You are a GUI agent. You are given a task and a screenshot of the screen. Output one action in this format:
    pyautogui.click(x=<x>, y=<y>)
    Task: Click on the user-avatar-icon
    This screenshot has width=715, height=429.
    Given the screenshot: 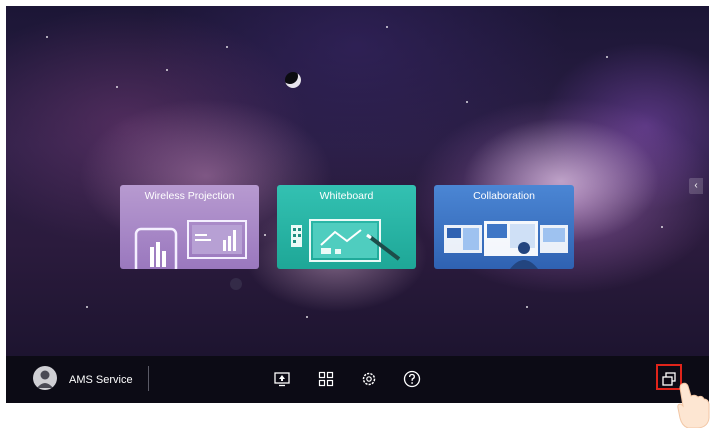 What is the action you would take?
    pyautogui.click(x=45, y=378)
    